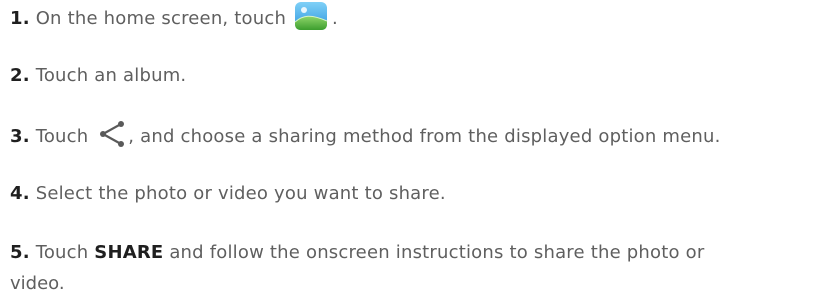  Describe the element at coordinates (111, 75) in the screenshot. I see `step-text: Touch an album.` at that location.